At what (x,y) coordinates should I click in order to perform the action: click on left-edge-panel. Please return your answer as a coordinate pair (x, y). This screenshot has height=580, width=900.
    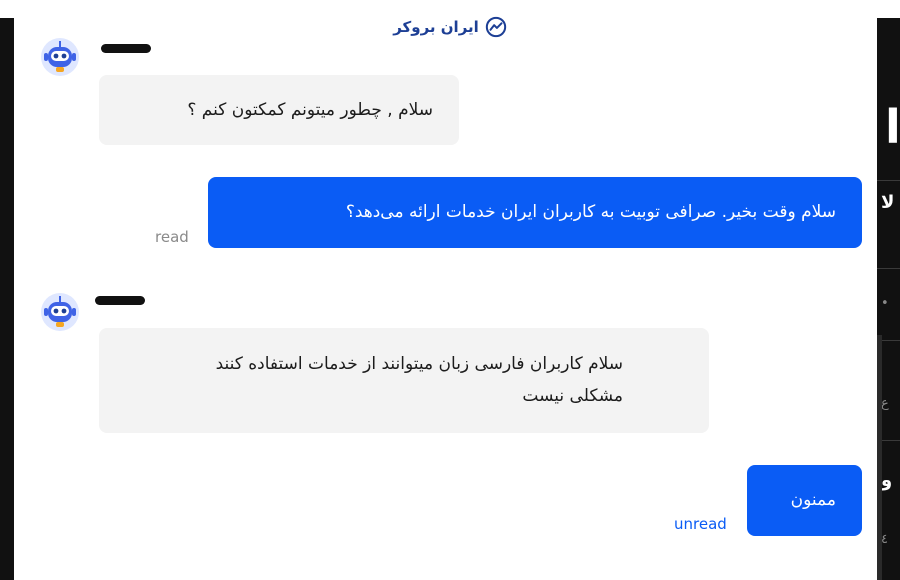
    Looking at the image, I should click on (7, 290).